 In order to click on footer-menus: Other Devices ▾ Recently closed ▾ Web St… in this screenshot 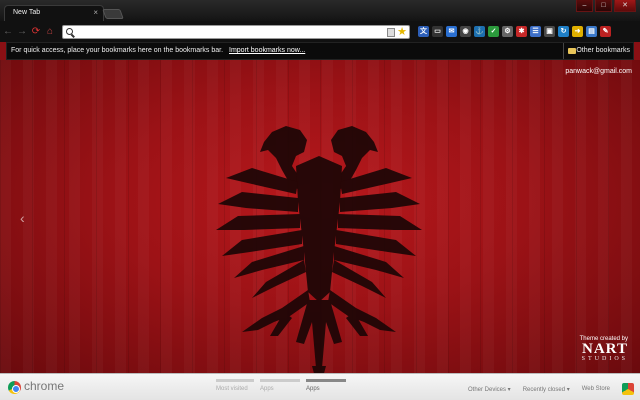, I will do `click(551, 389)`.